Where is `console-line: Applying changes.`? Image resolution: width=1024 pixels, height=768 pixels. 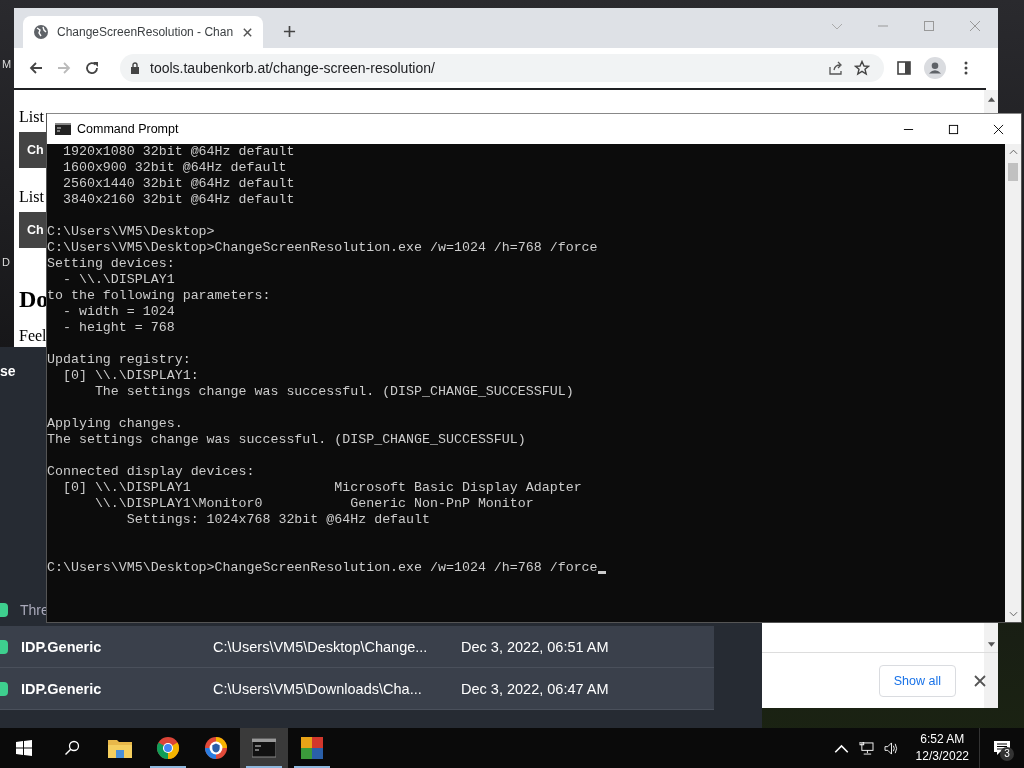 console-line: Applying changes. is located at coordinates (115, 424).